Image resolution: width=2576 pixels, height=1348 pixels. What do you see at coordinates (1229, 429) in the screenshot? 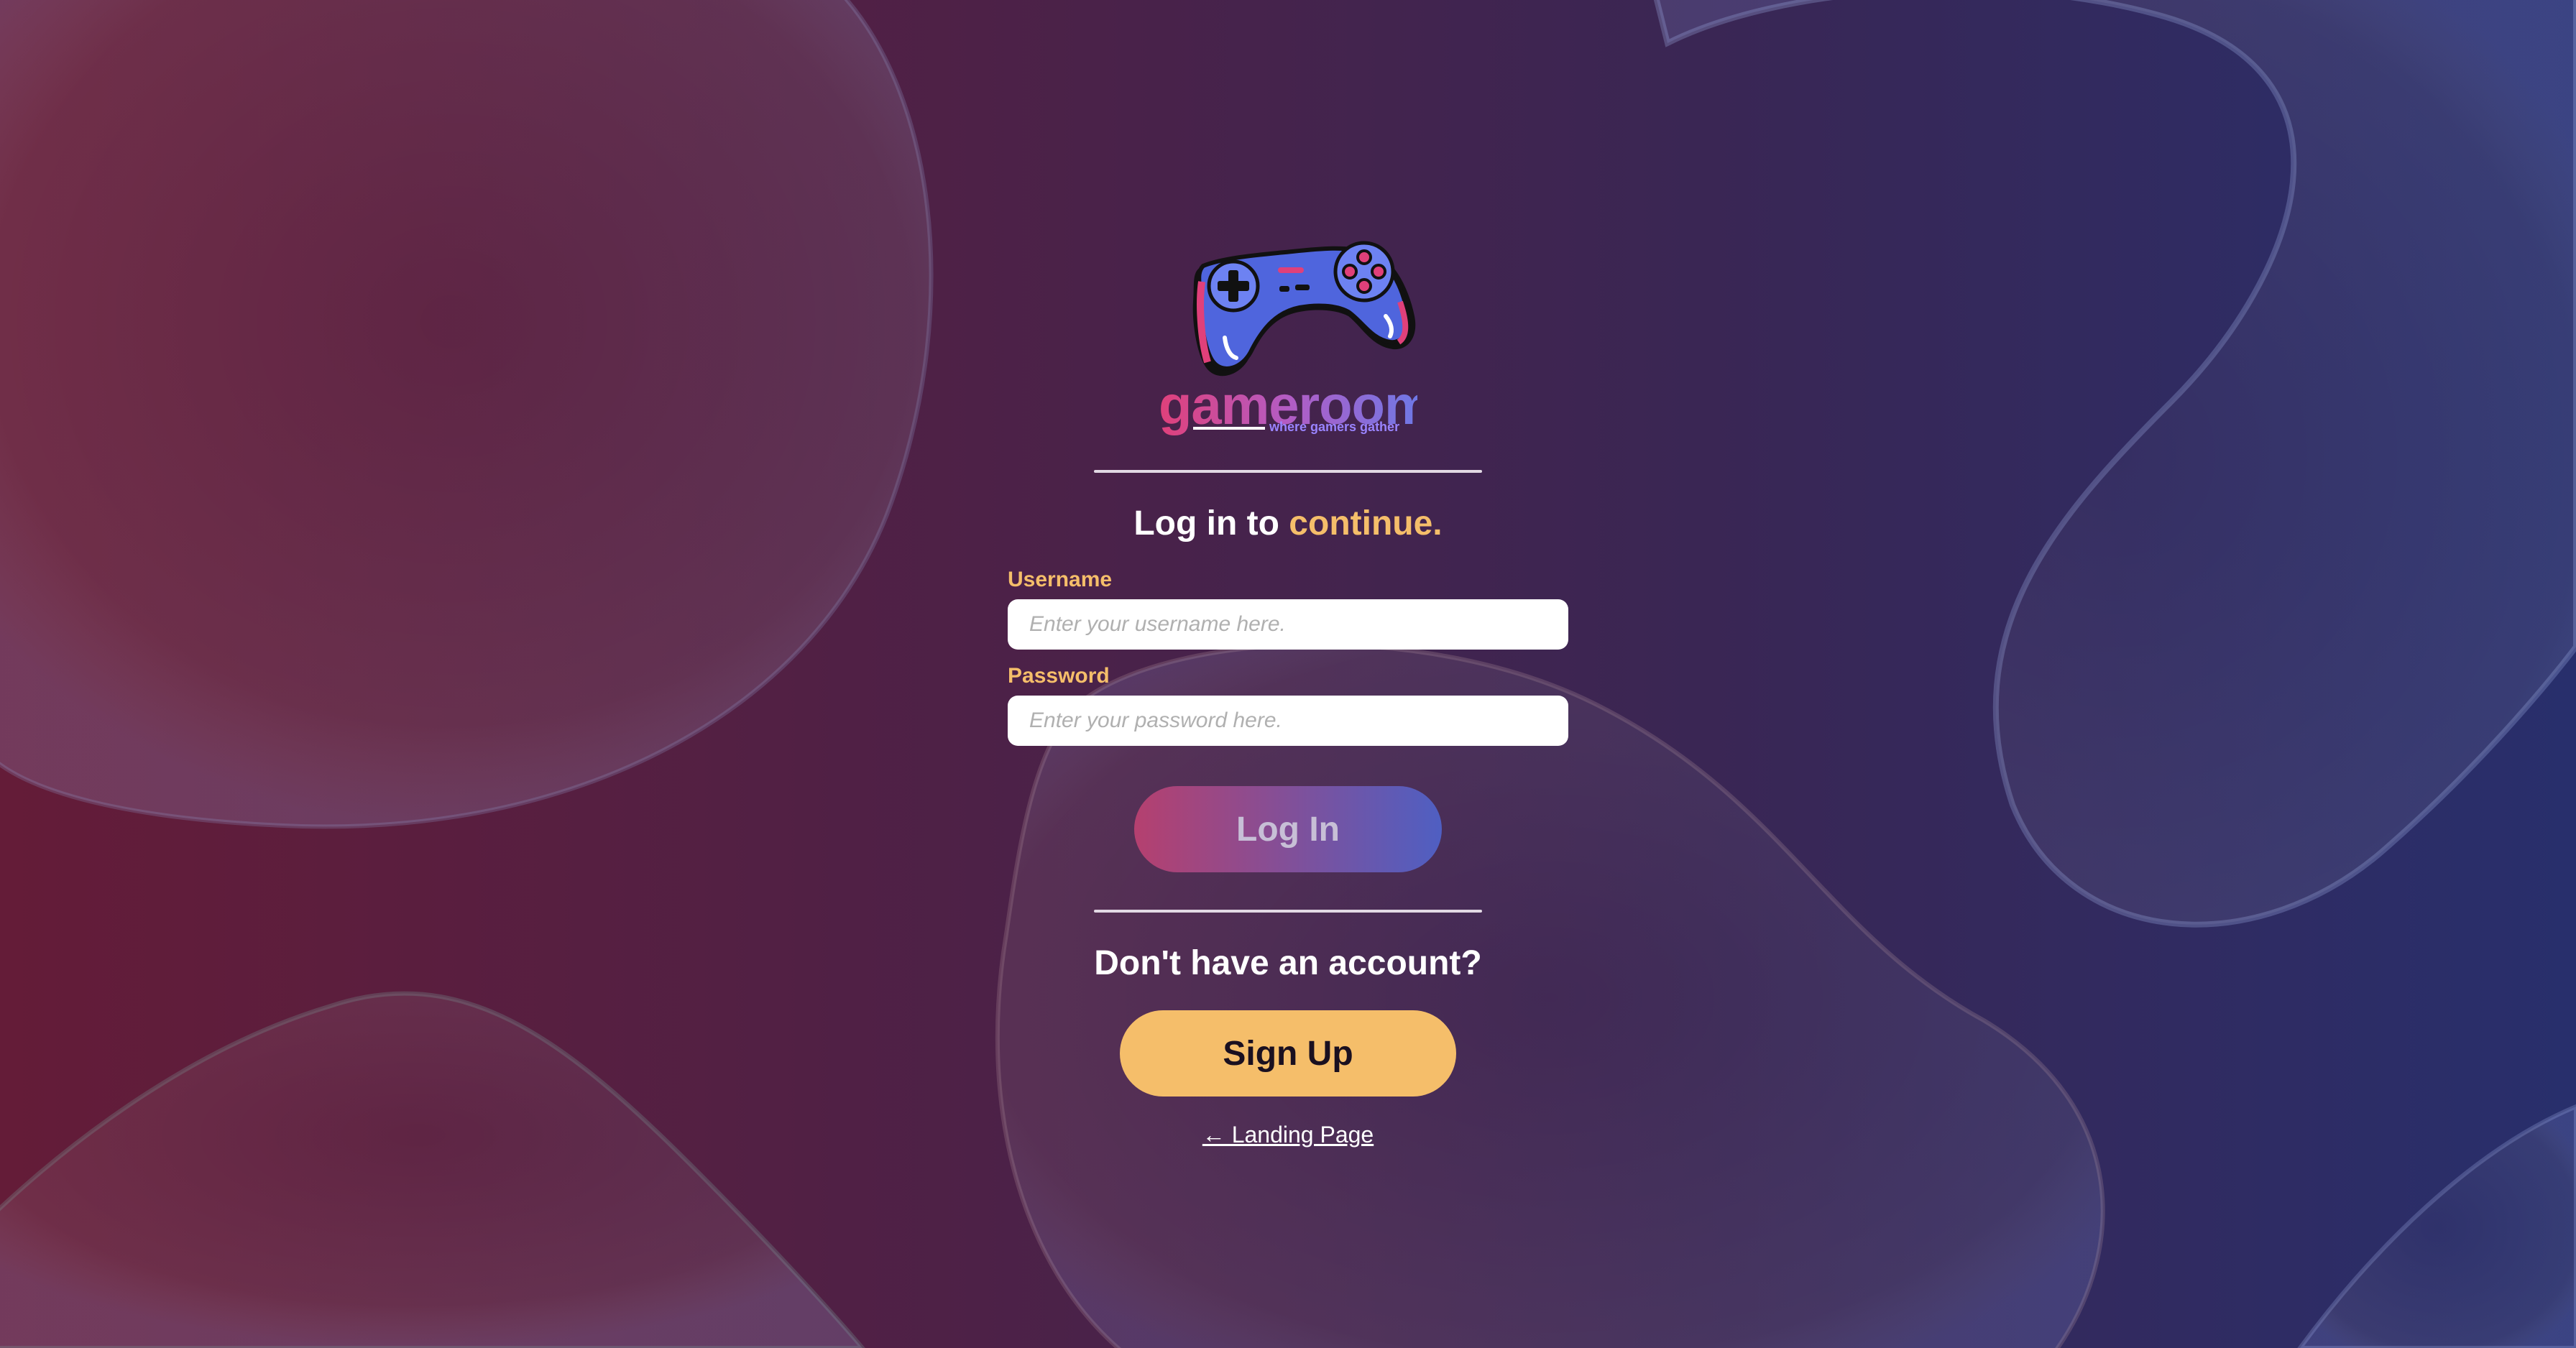
I see `tagline-underline` at bounding box center [1229, 429].